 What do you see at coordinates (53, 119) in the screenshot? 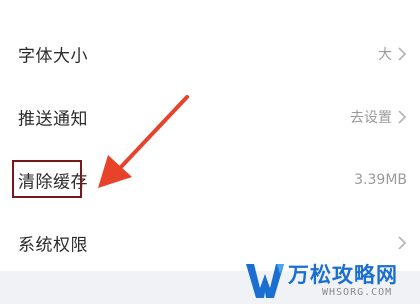
I see `push-notifications-label: 推送通知` at bounding box center [53, 119].